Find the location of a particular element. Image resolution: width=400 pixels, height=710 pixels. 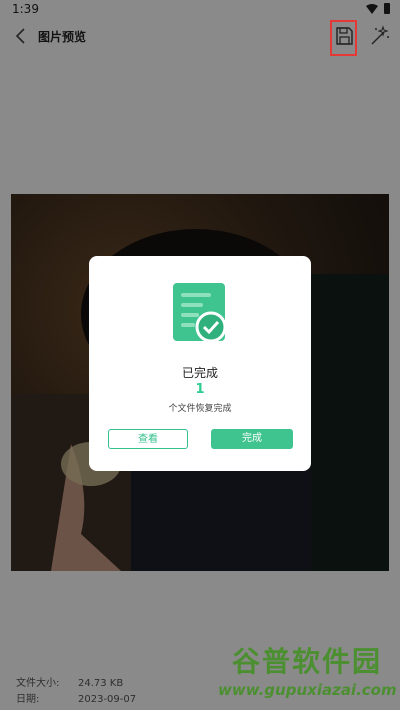

watermark: 谷普软件园 www.gupuxiazai.com is located at coordinates (307, 675).